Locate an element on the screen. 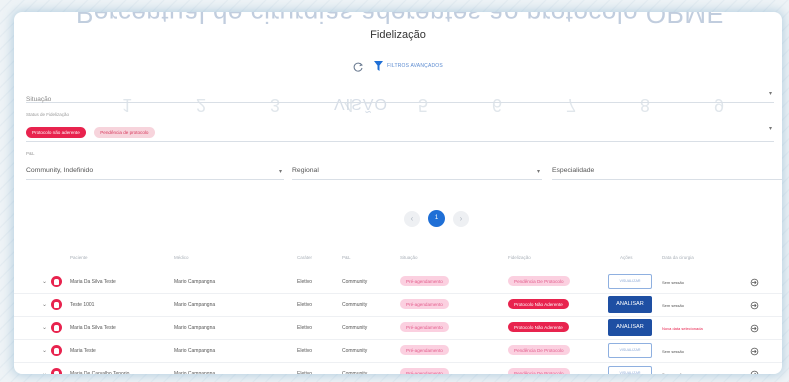 This screenshot has height=382, width=789. cell-paciente: Teste 1001 is located at coordinates (82, 305).